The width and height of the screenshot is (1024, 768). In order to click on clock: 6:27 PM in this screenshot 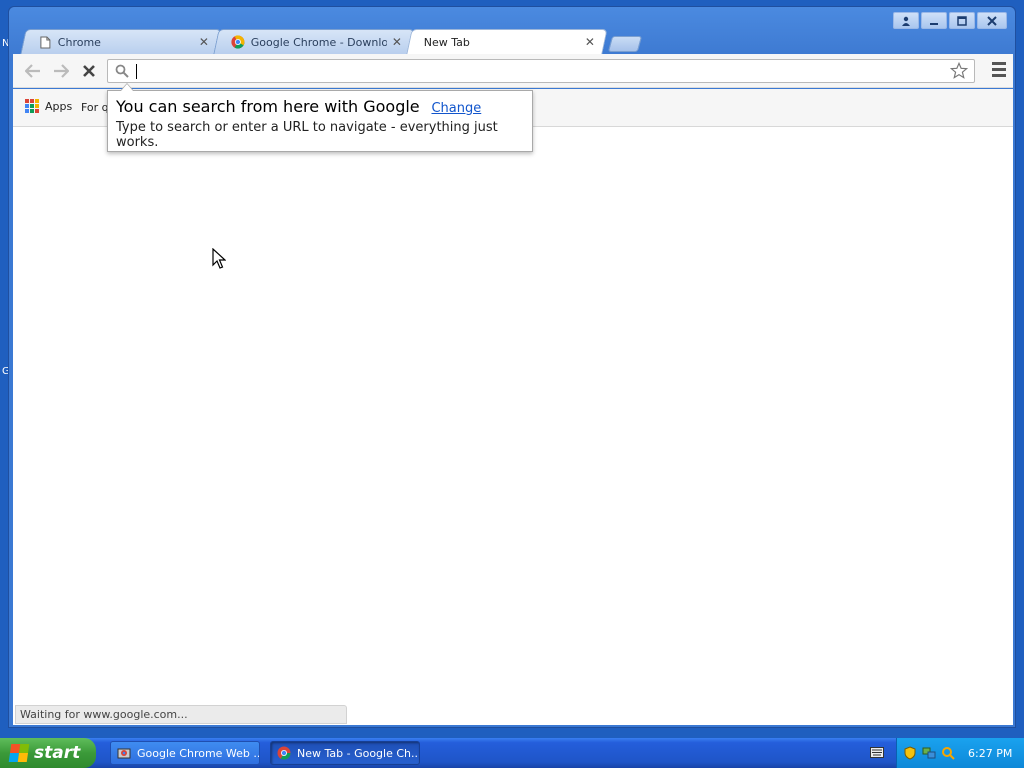, I will do `click(990, 753)`.